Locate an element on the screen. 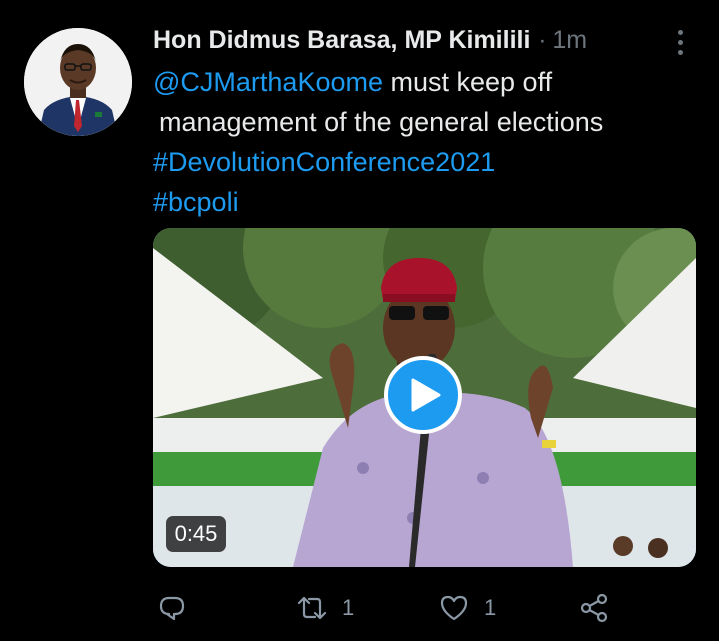  hashtag-link: #DevolutionConference2021 is located at coordinates (423, 162).